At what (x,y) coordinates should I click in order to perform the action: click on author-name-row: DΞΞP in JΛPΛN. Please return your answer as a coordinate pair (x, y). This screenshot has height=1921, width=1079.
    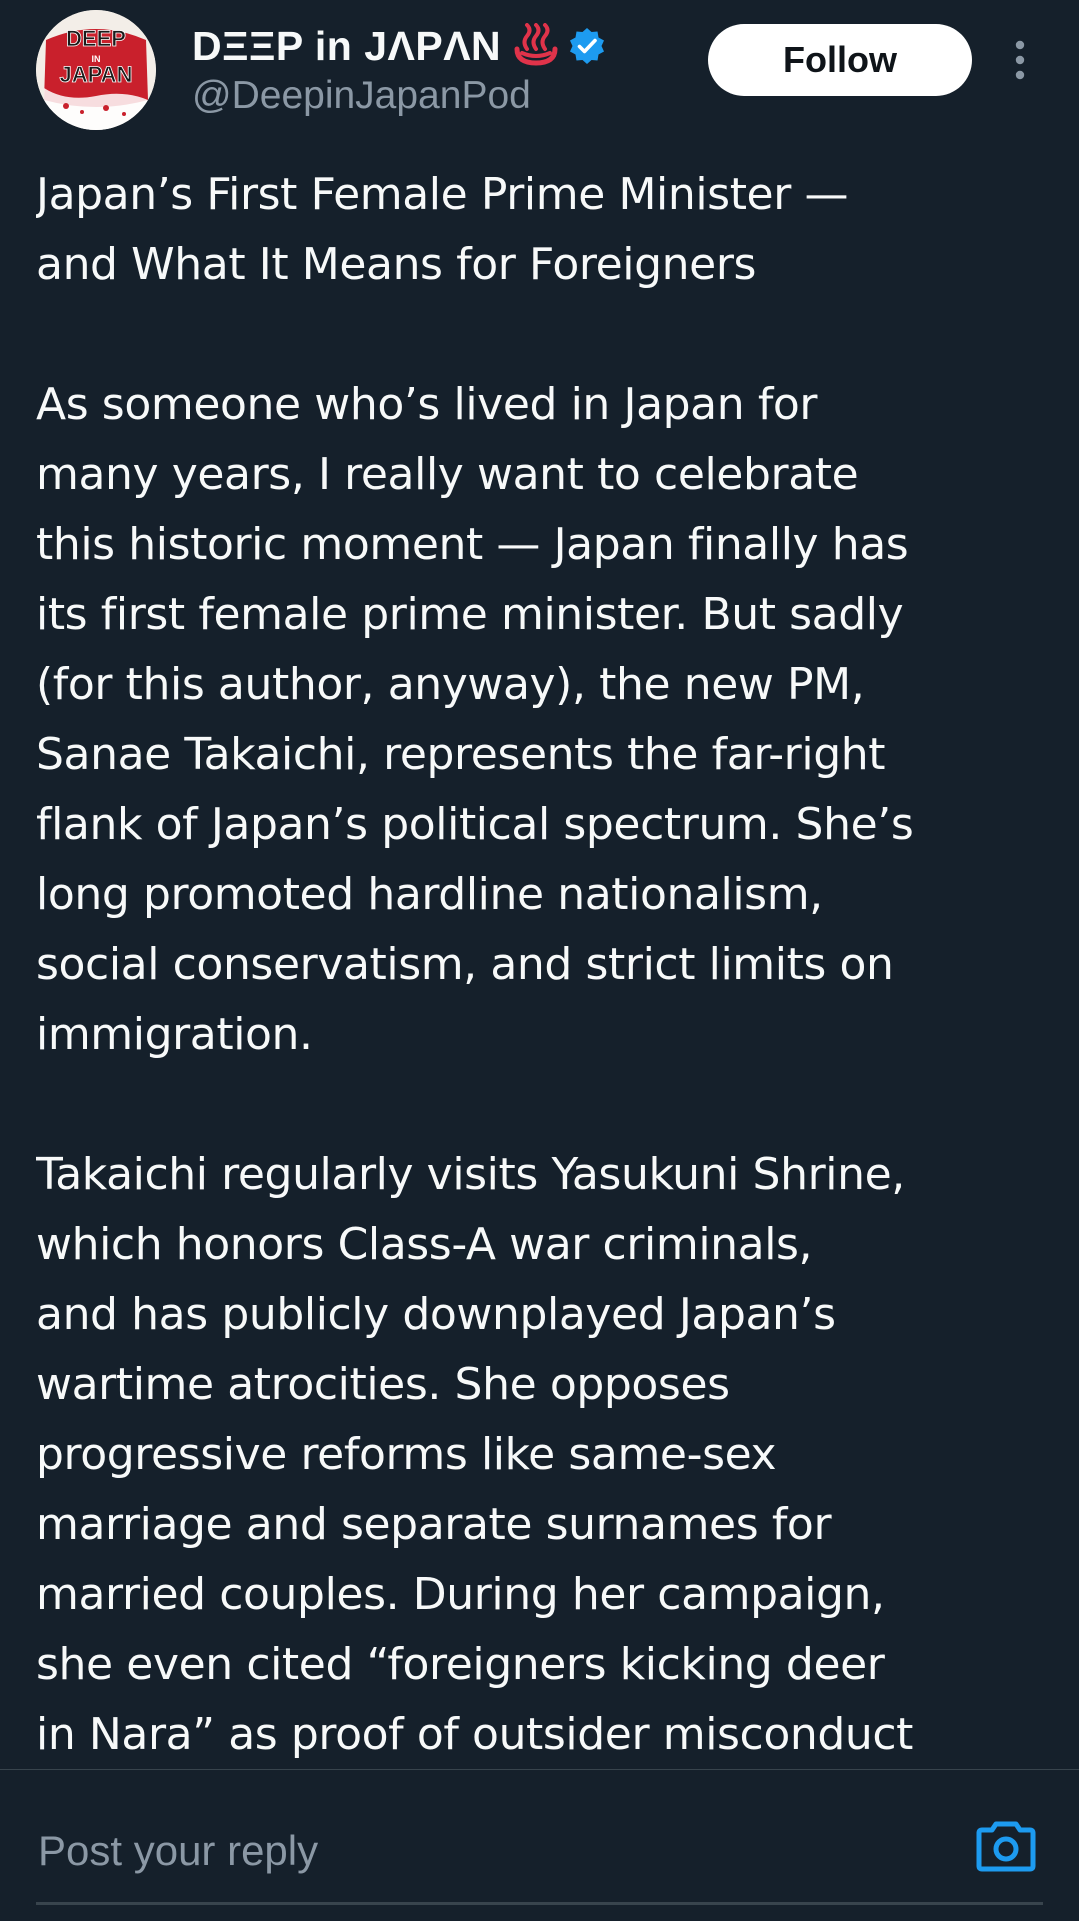
    Looking at the image, I should click on (399, 46).